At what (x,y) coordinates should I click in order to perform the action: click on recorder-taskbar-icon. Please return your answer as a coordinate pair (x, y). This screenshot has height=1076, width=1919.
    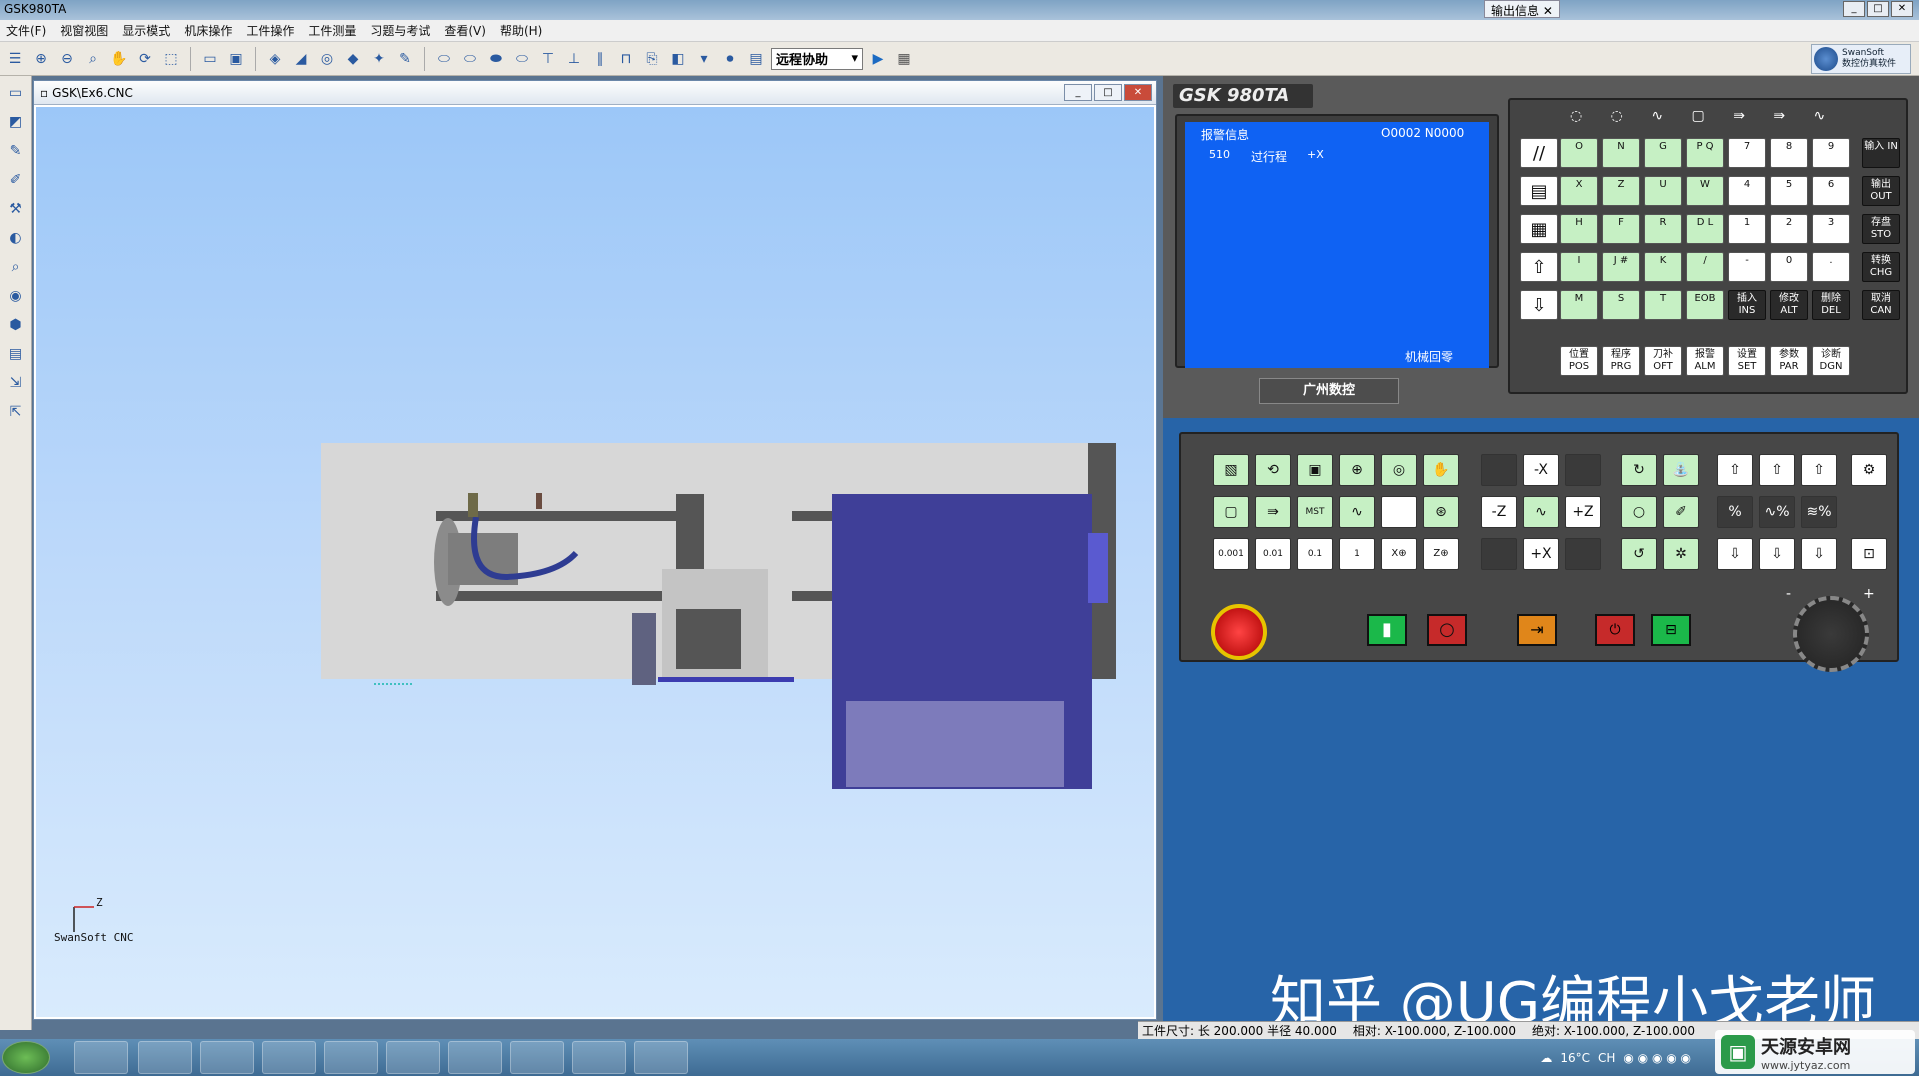
    Looking at the image, I should click on (475, 1057).